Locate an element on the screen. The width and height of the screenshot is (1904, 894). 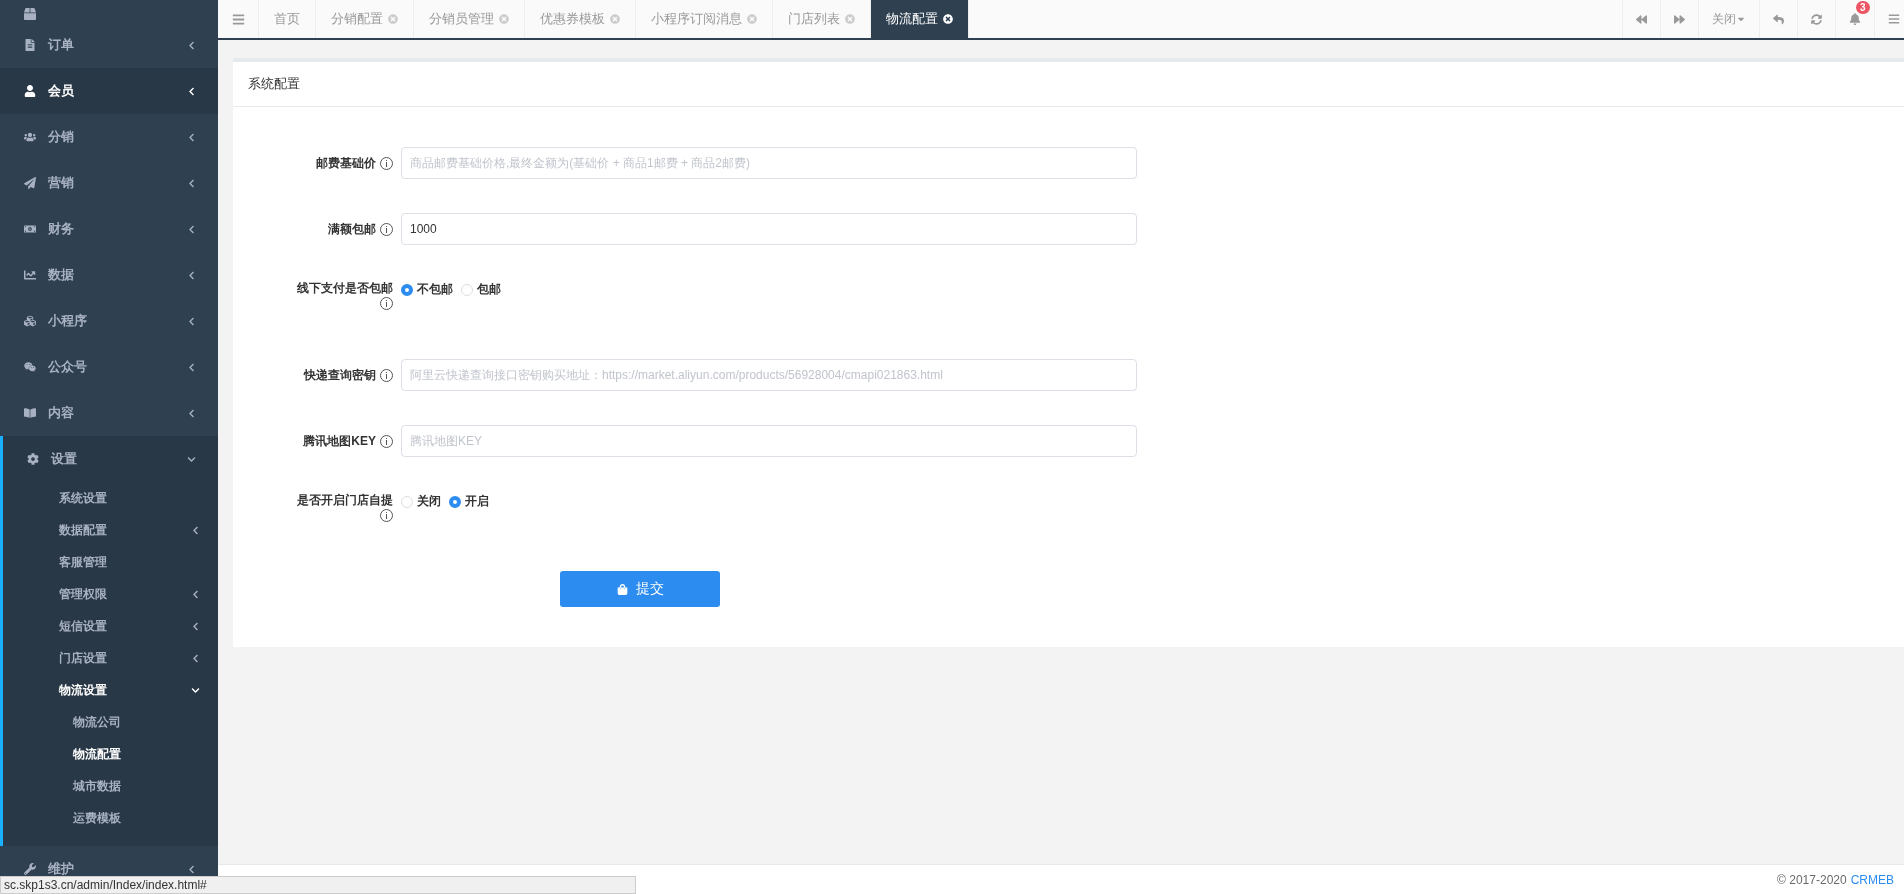
submenu-item: 管理权限 is located at coordinates (110, 594).